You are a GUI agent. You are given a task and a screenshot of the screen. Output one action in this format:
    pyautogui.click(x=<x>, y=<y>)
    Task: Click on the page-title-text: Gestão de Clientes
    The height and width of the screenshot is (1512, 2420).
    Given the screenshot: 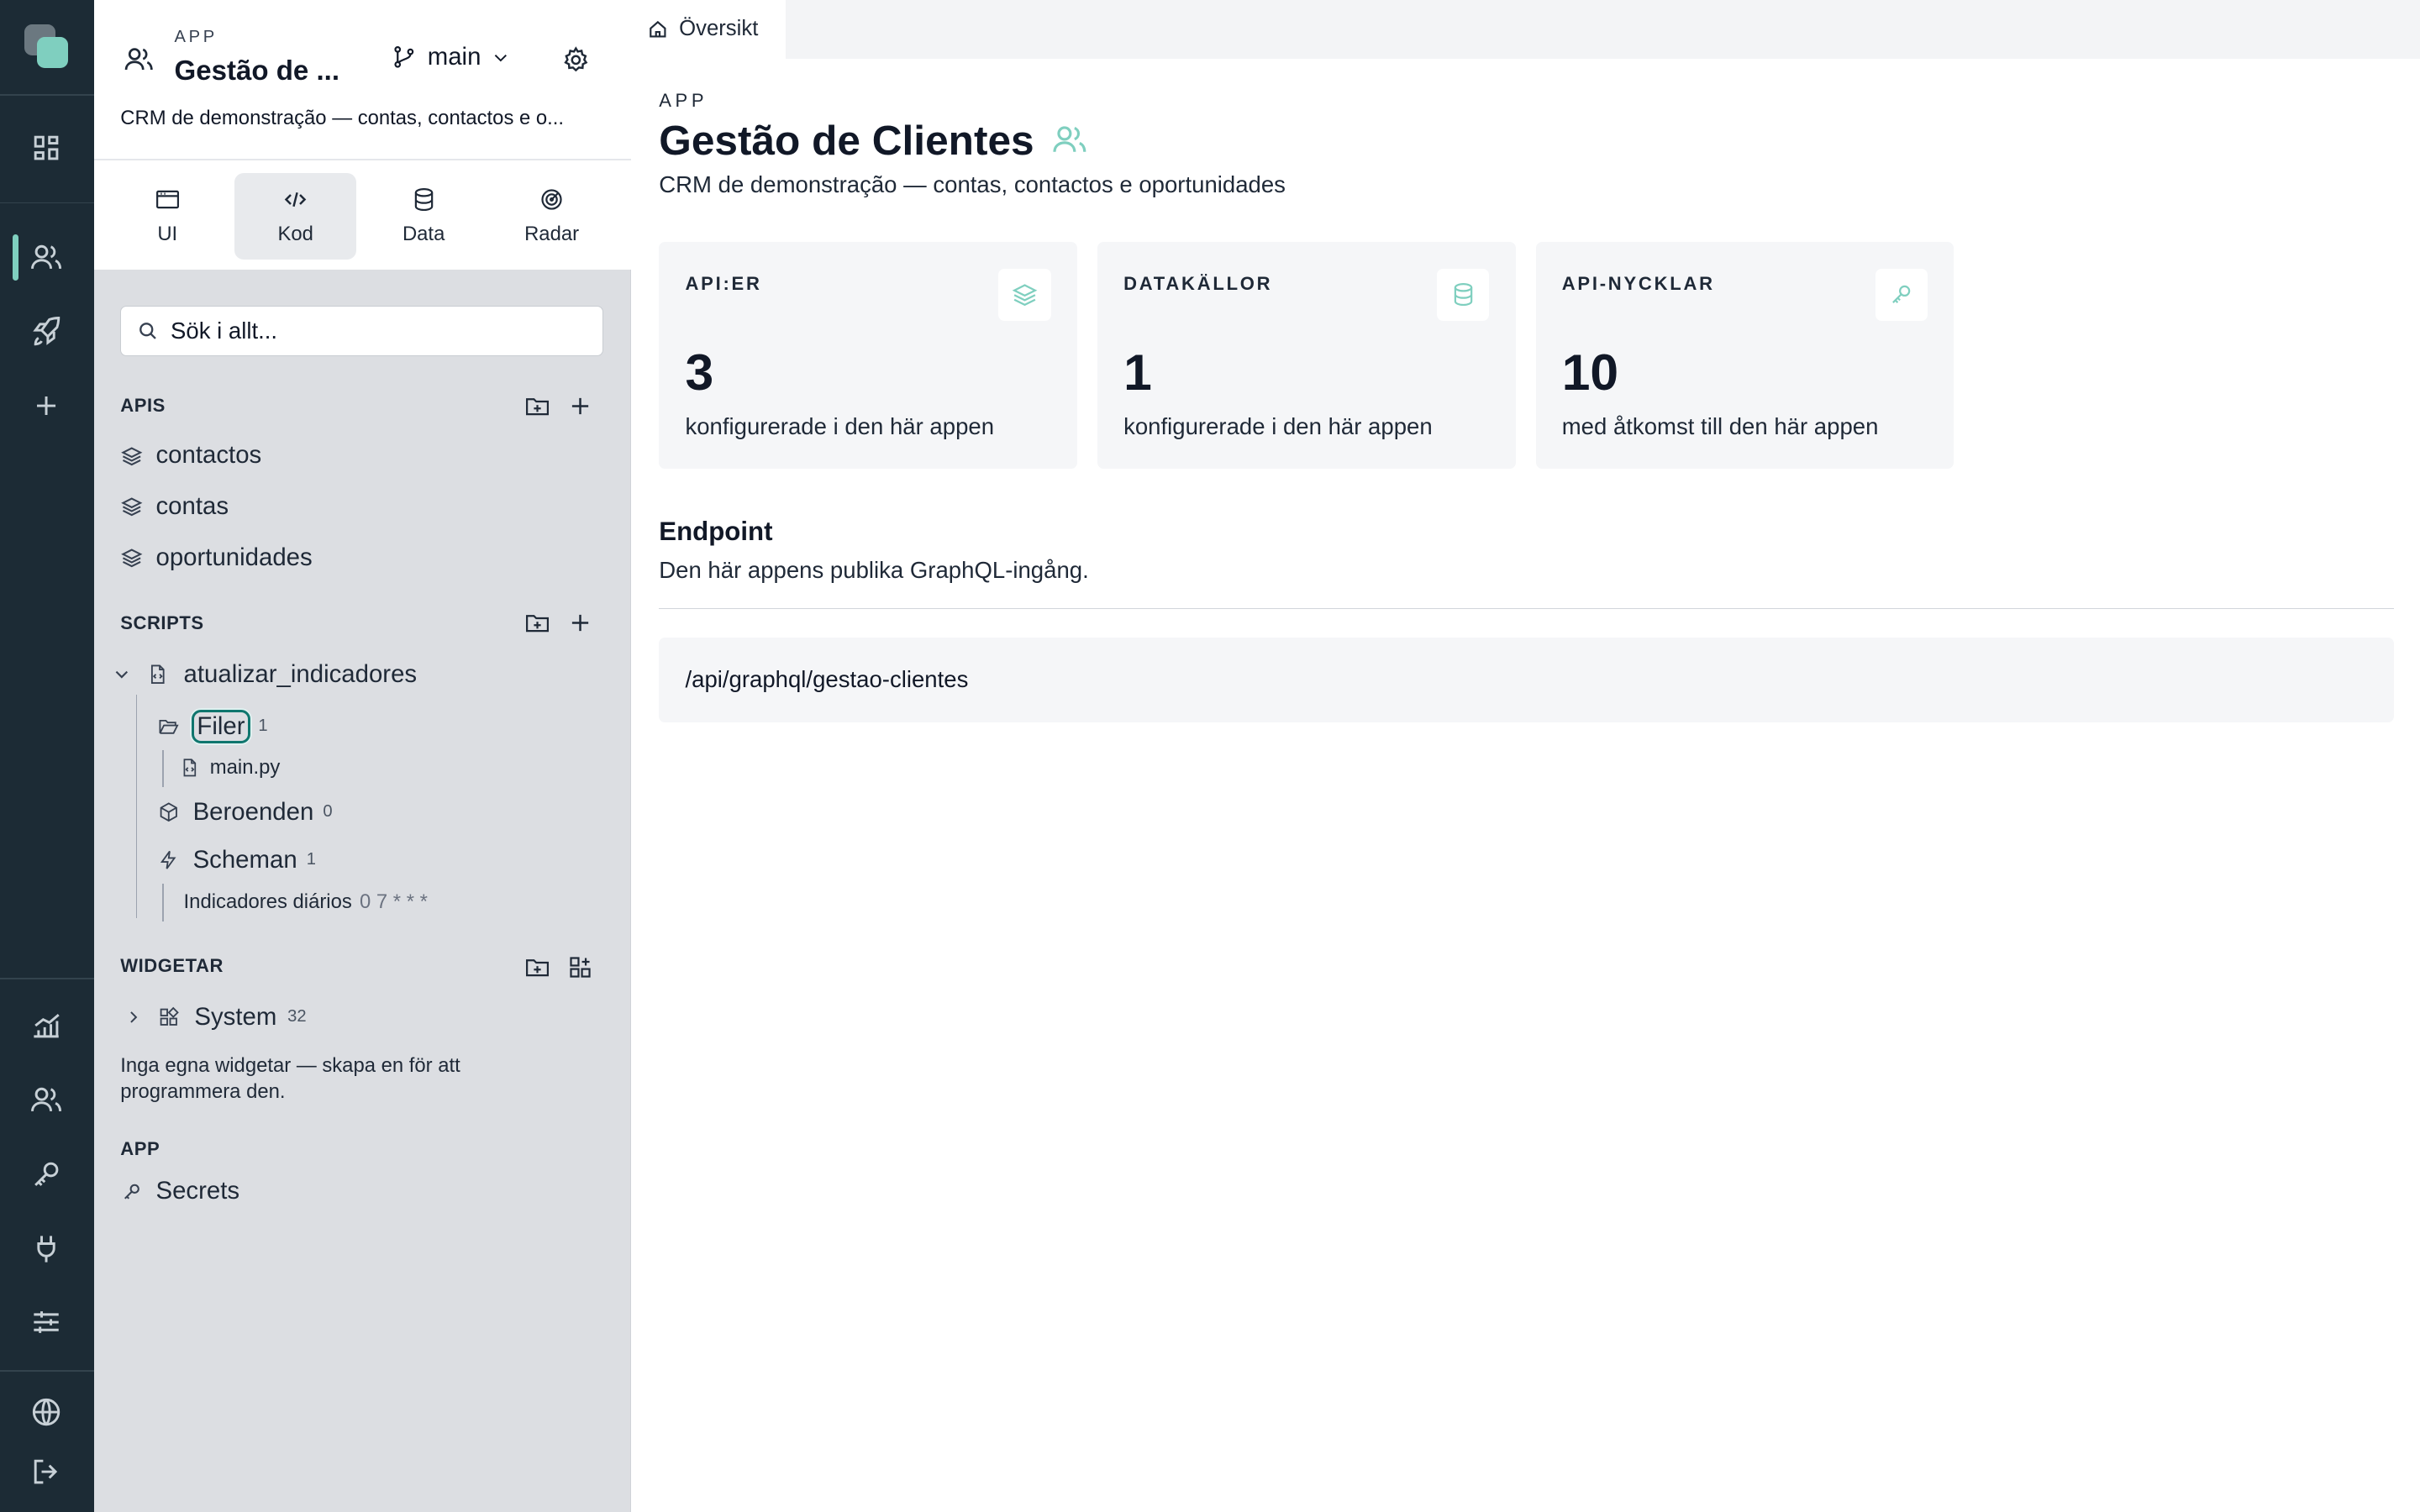 What is the action you would take?
    pyautogui.click(x=846, y=140)
    